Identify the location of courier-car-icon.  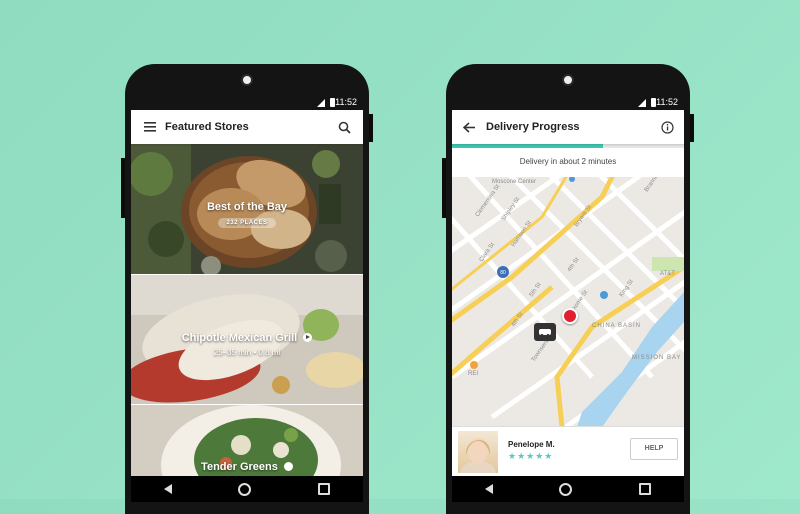
(545, 332).